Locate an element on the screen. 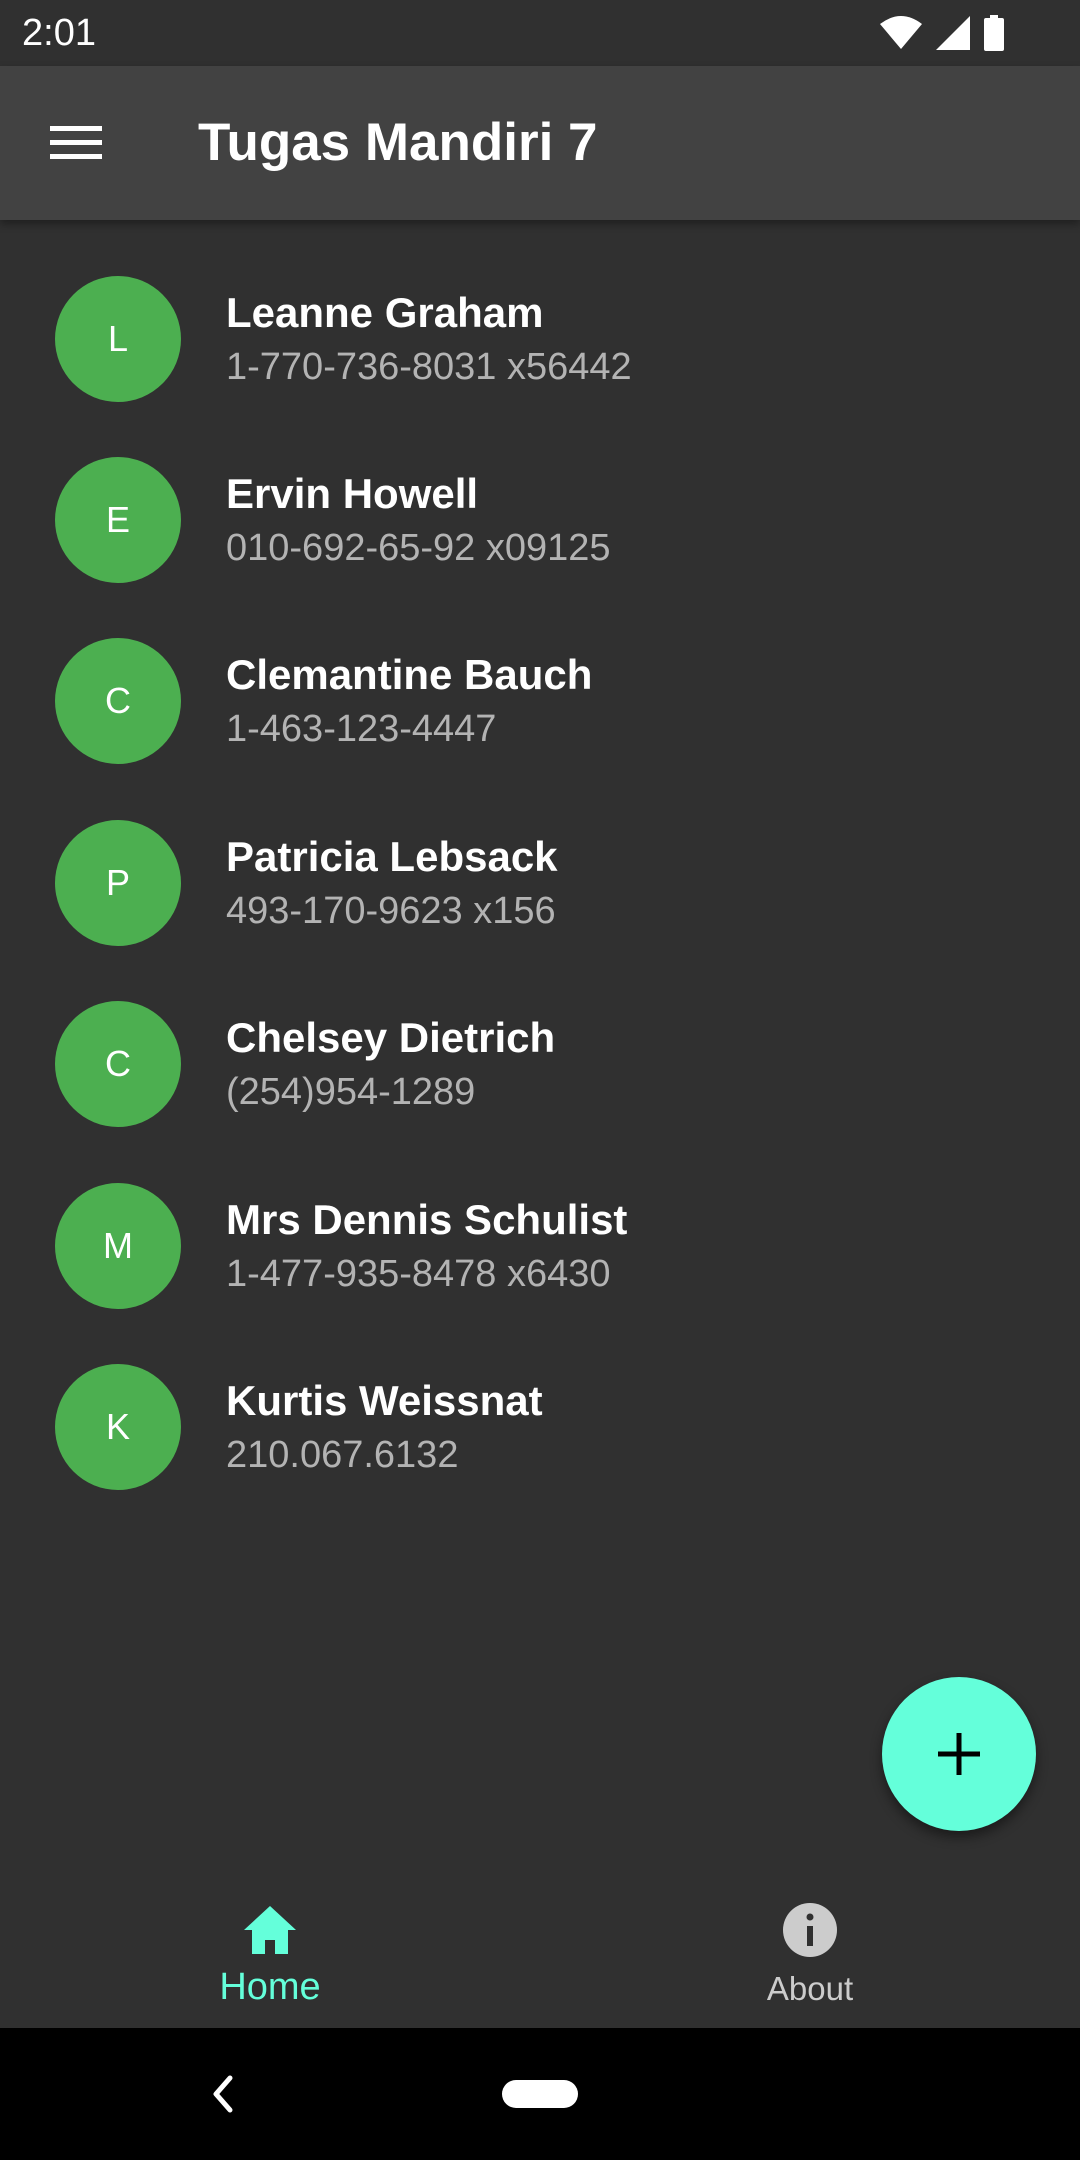 Image resolution: width=1080 pixels, height=2160 pixels. system-nav-bar is located at coordinates (540, 2094).